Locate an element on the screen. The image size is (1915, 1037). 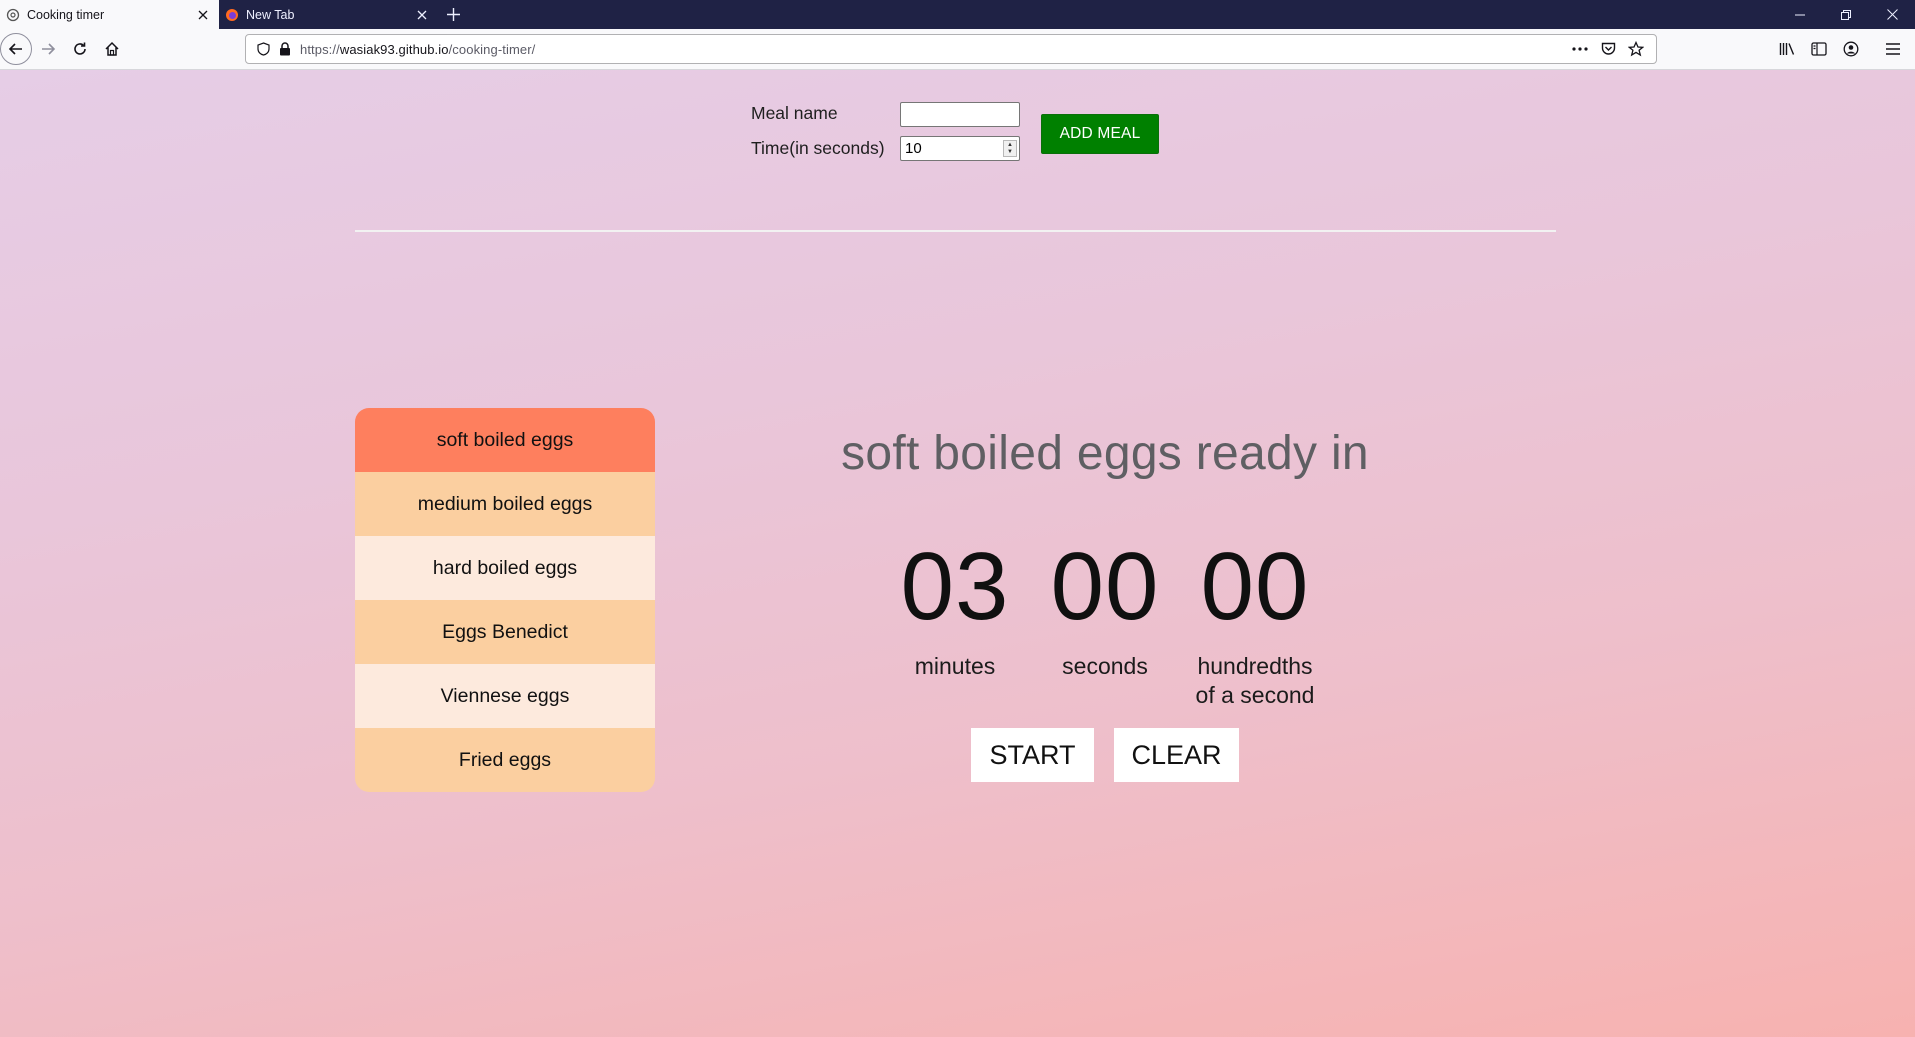
sidebar-icon is located at coordinates (1819, 49).